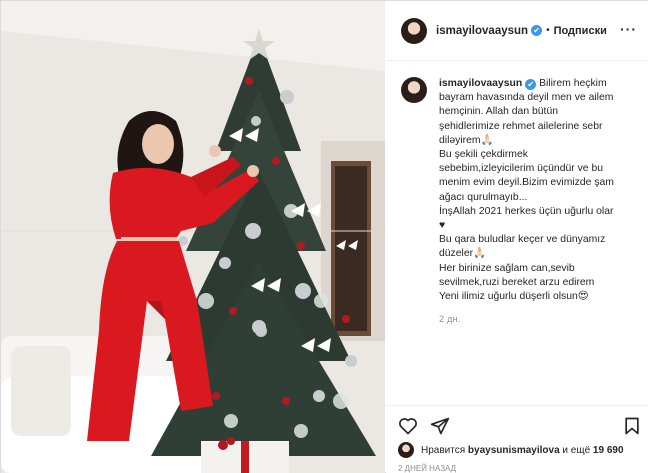 The height and width of the screenshot is (473, 648). Describe the element at coordinates (463, 254) in the screenshot. I see `caption-line: düzeler🙏🏻` at that location.